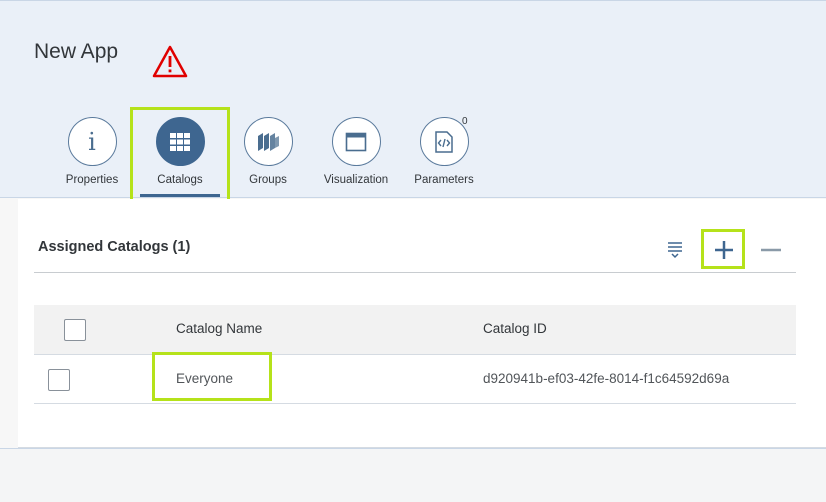 Image resolution: width=826 pixels, height=502 pixels. Describe the element at coordinates (212, 376) in the screenshot. I see `catalog-name-highlight` at that location.